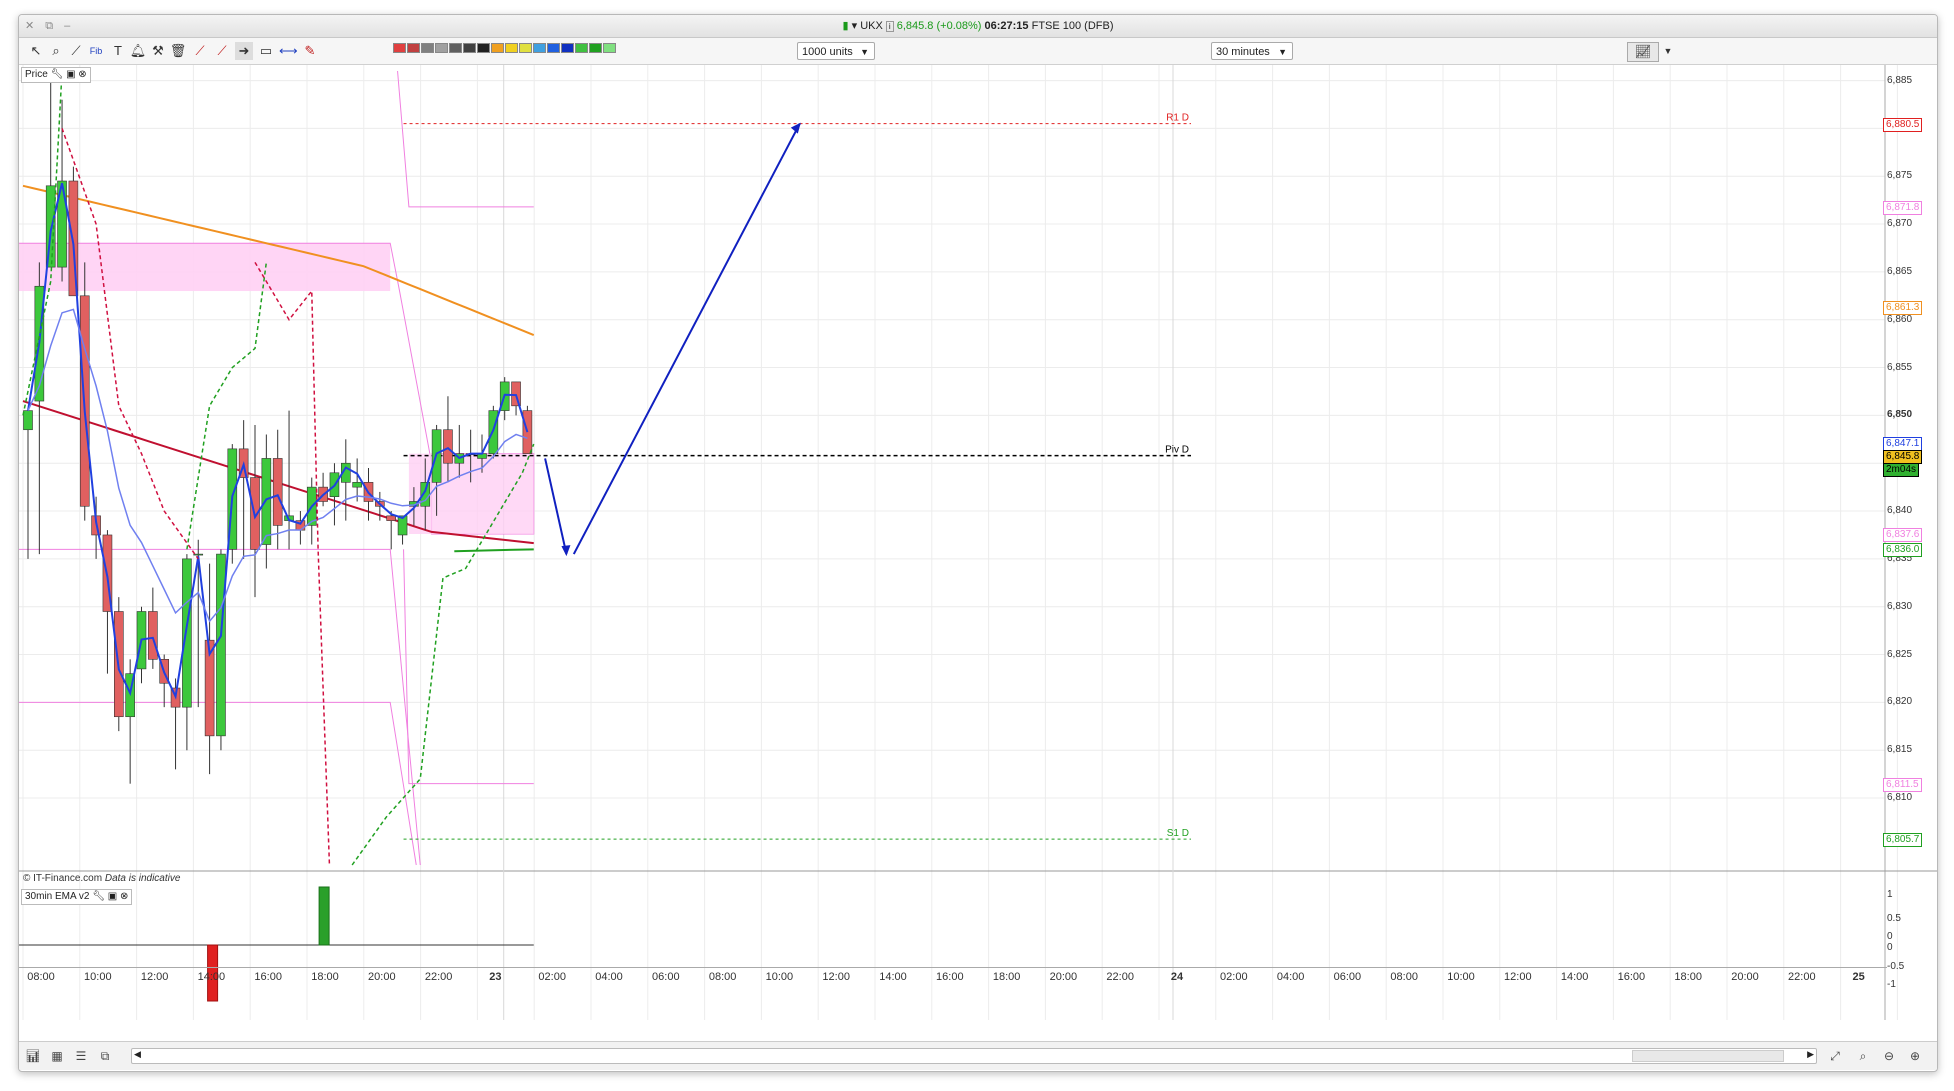 This screenshot has width=1954, height=1091. I want to click on shape-icon: ▭, so click(266, 51).